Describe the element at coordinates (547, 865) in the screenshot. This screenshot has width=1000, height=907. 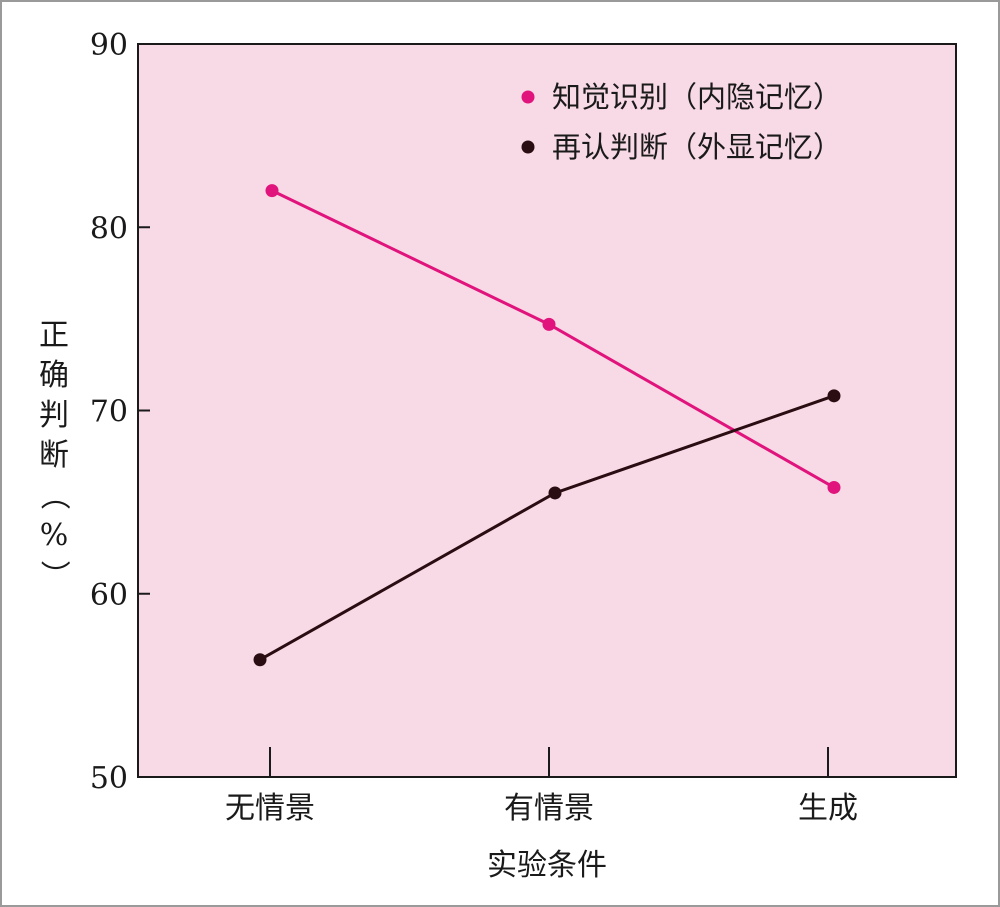
I see `x-axis-title: 实验条件` at that location.